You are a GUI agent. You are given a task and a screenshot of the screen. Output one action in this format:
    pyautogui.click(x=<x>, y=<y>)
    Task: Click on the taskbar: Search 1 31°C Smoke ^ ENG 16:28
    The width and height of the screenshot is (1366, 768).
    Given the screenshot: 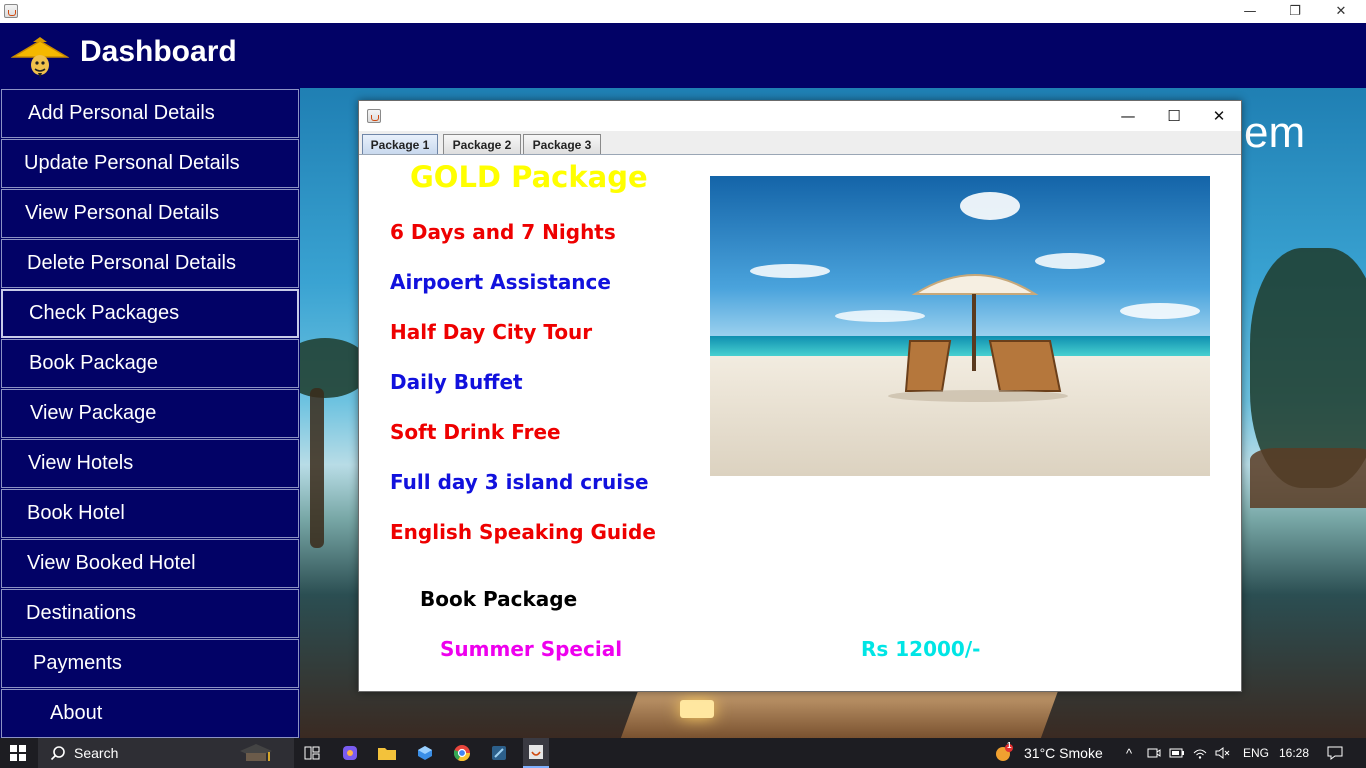 What is the action you would take?
    pyautogui.click(x=683, y=753)
    